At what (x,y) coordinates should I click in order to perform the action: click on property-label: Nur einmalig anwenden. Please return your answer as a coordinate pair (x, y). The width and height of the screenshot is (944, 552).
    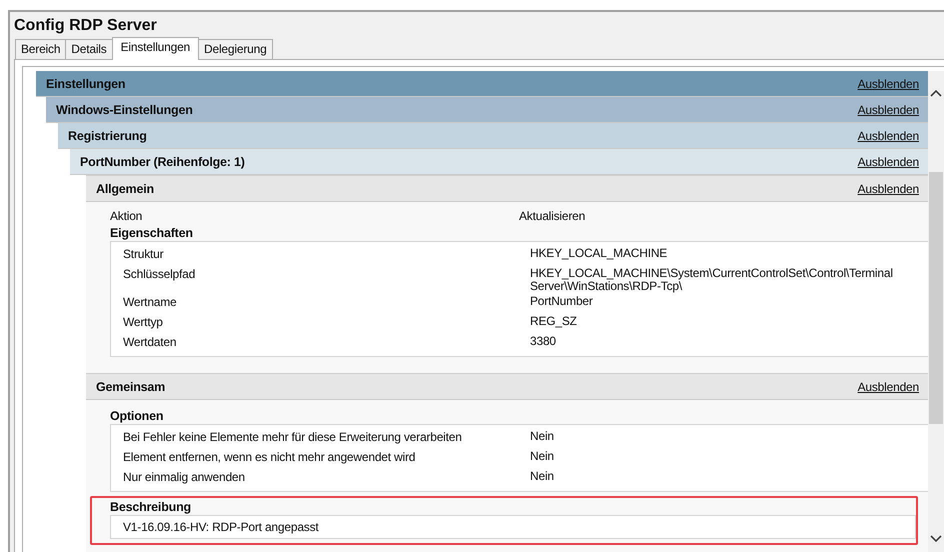
    Looking at the image, I should click on (184, 477).